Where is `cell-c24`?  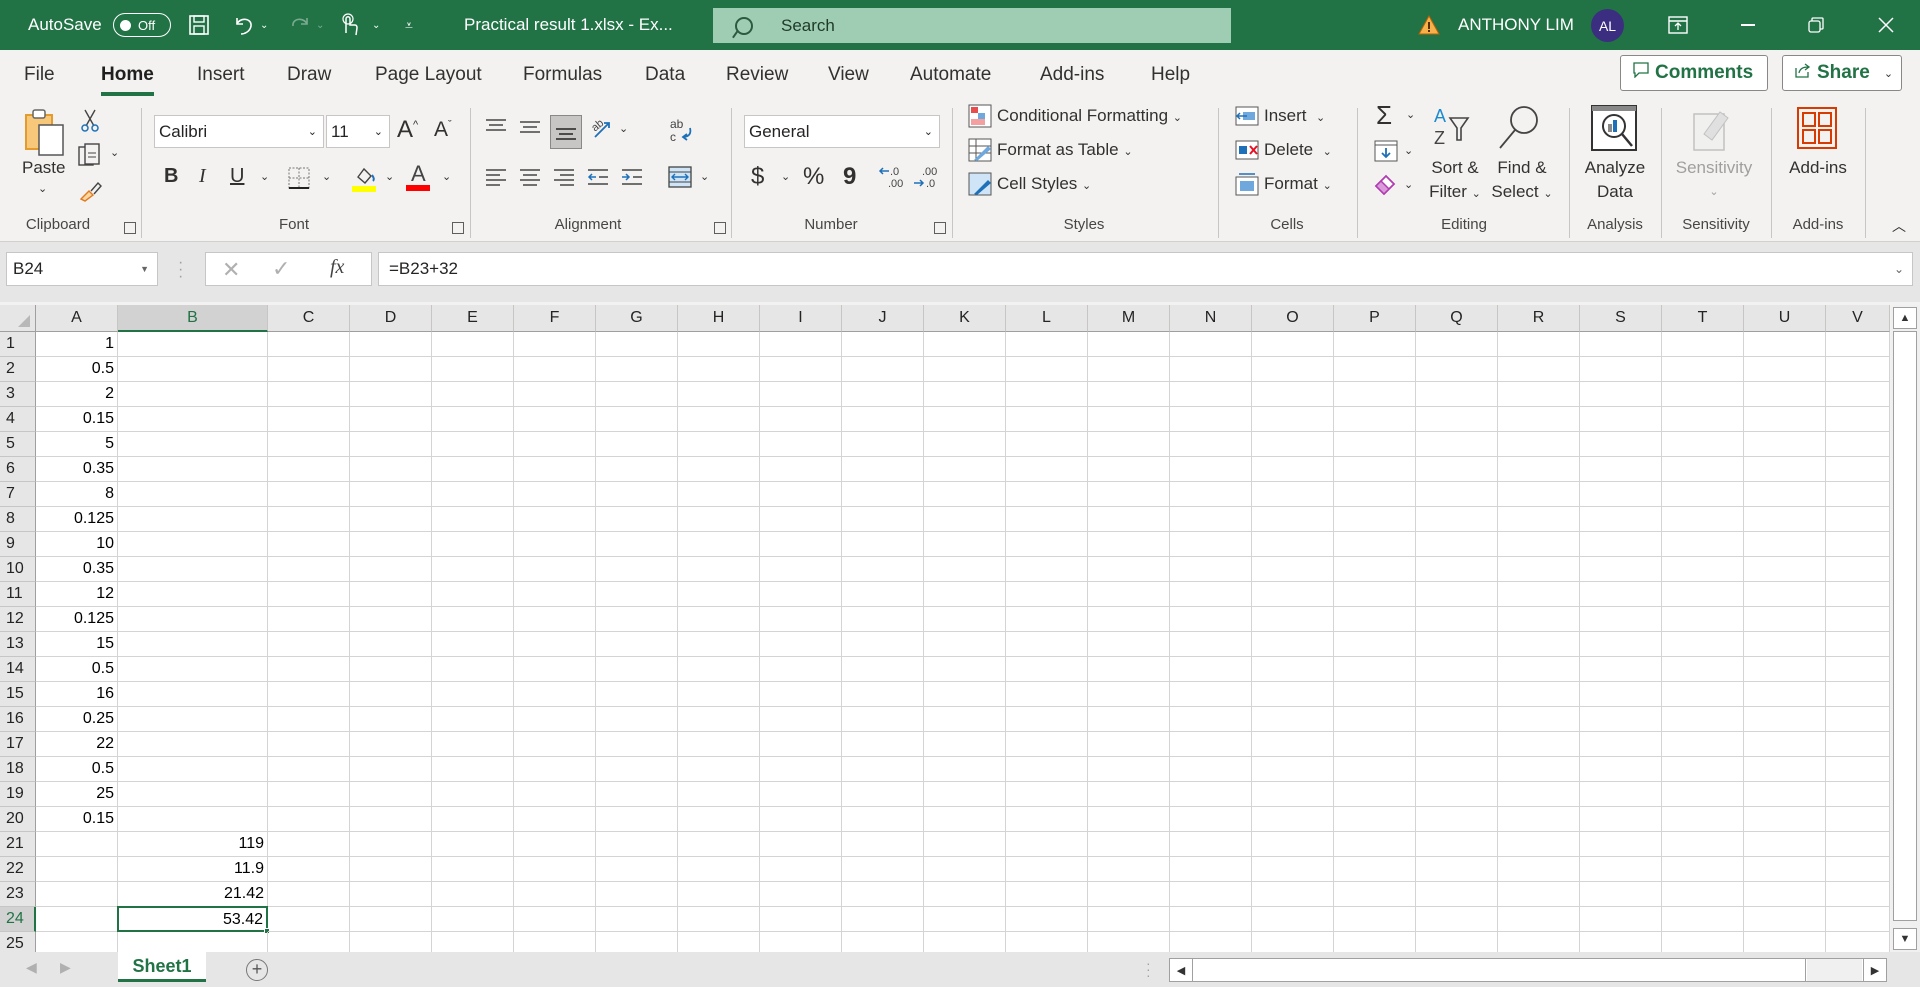 cell-c24 is located at coordinates (309, 919).